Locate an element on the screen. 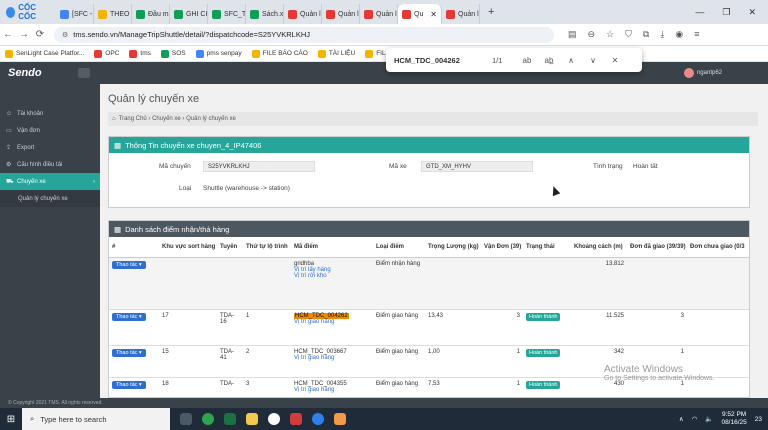 The width and height of the screenshot is (768, 430). point-code: HCM_TDC_004262 is located at coordinates (321, 315).